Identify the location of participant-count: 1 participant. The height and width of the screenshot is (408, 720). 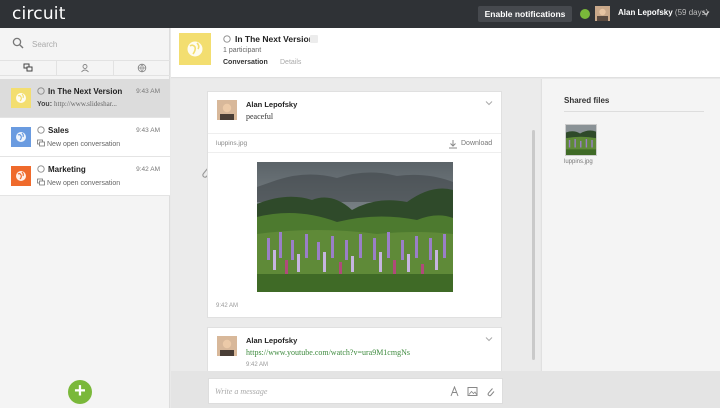
(242, 50).